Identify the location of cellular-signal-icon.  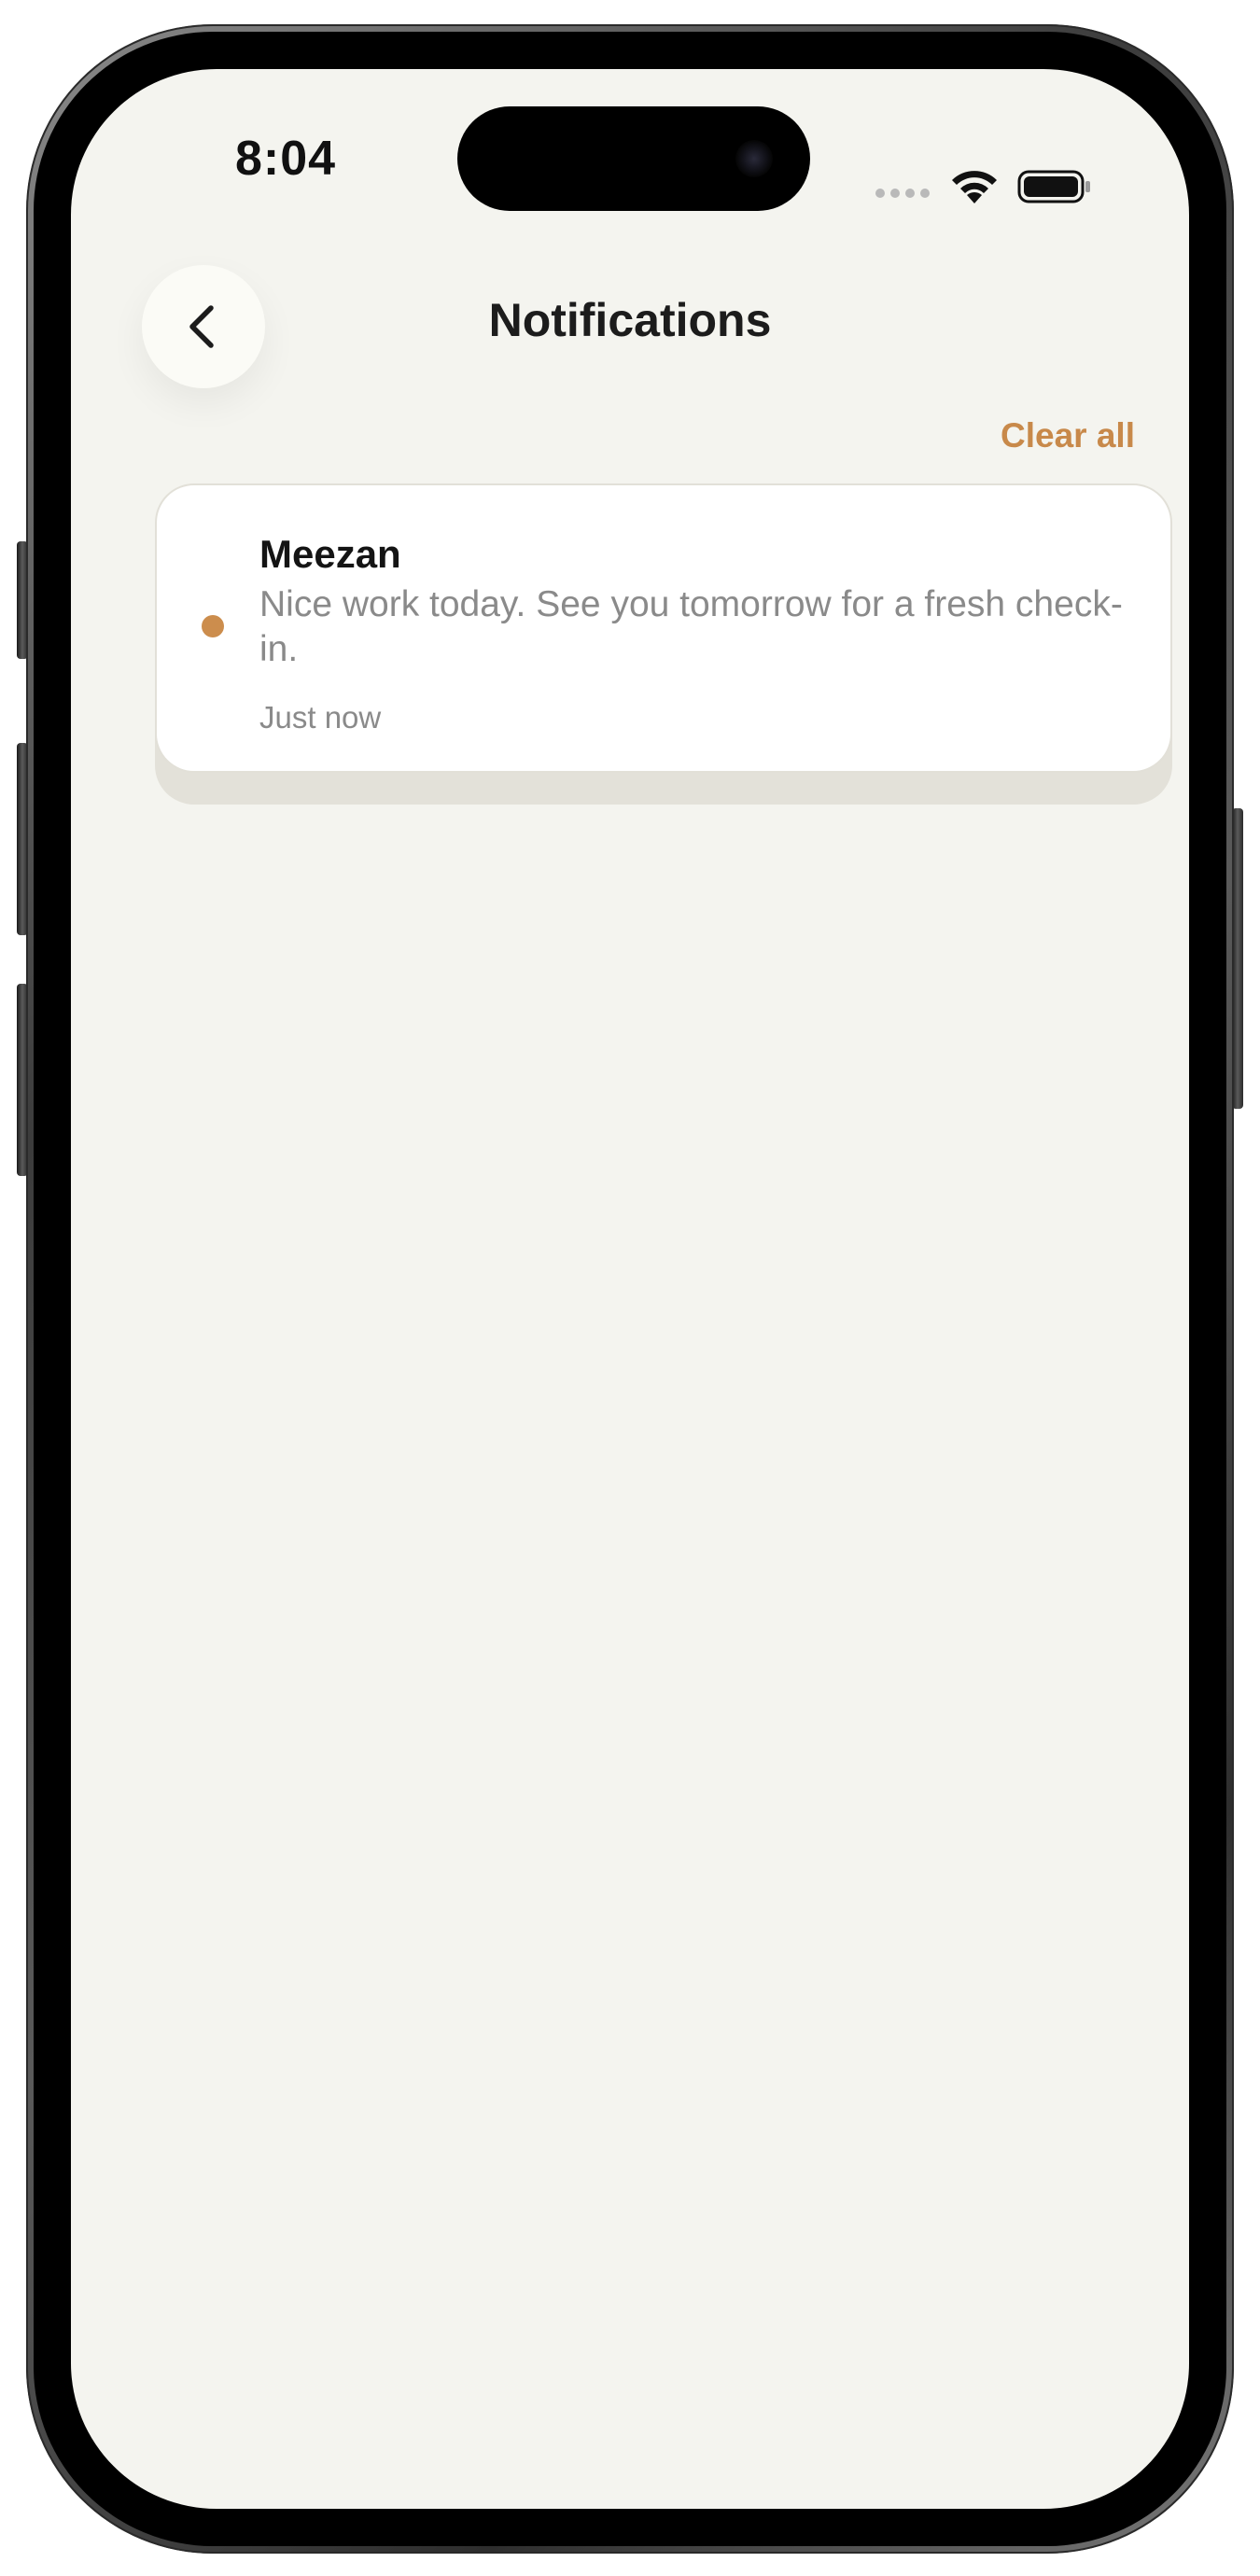
(905, 193).